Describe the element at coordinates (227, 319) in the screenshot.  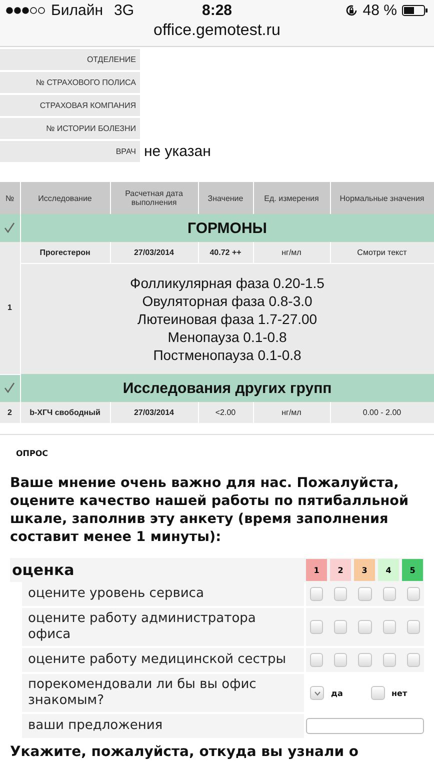
I see `reference-range: Лютеиновая фаза 1.7-27.00` at that location.